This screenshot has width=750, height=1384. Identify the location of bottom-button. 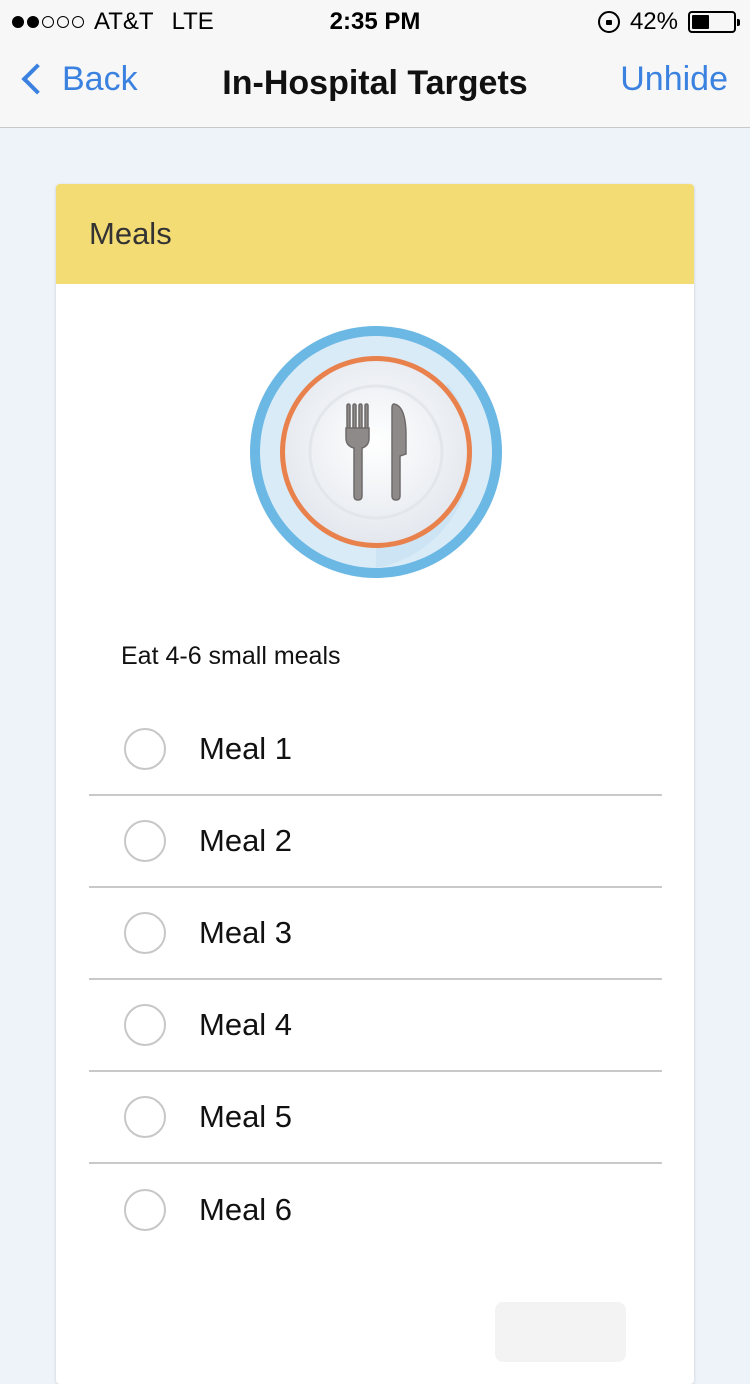
(560, 1332).